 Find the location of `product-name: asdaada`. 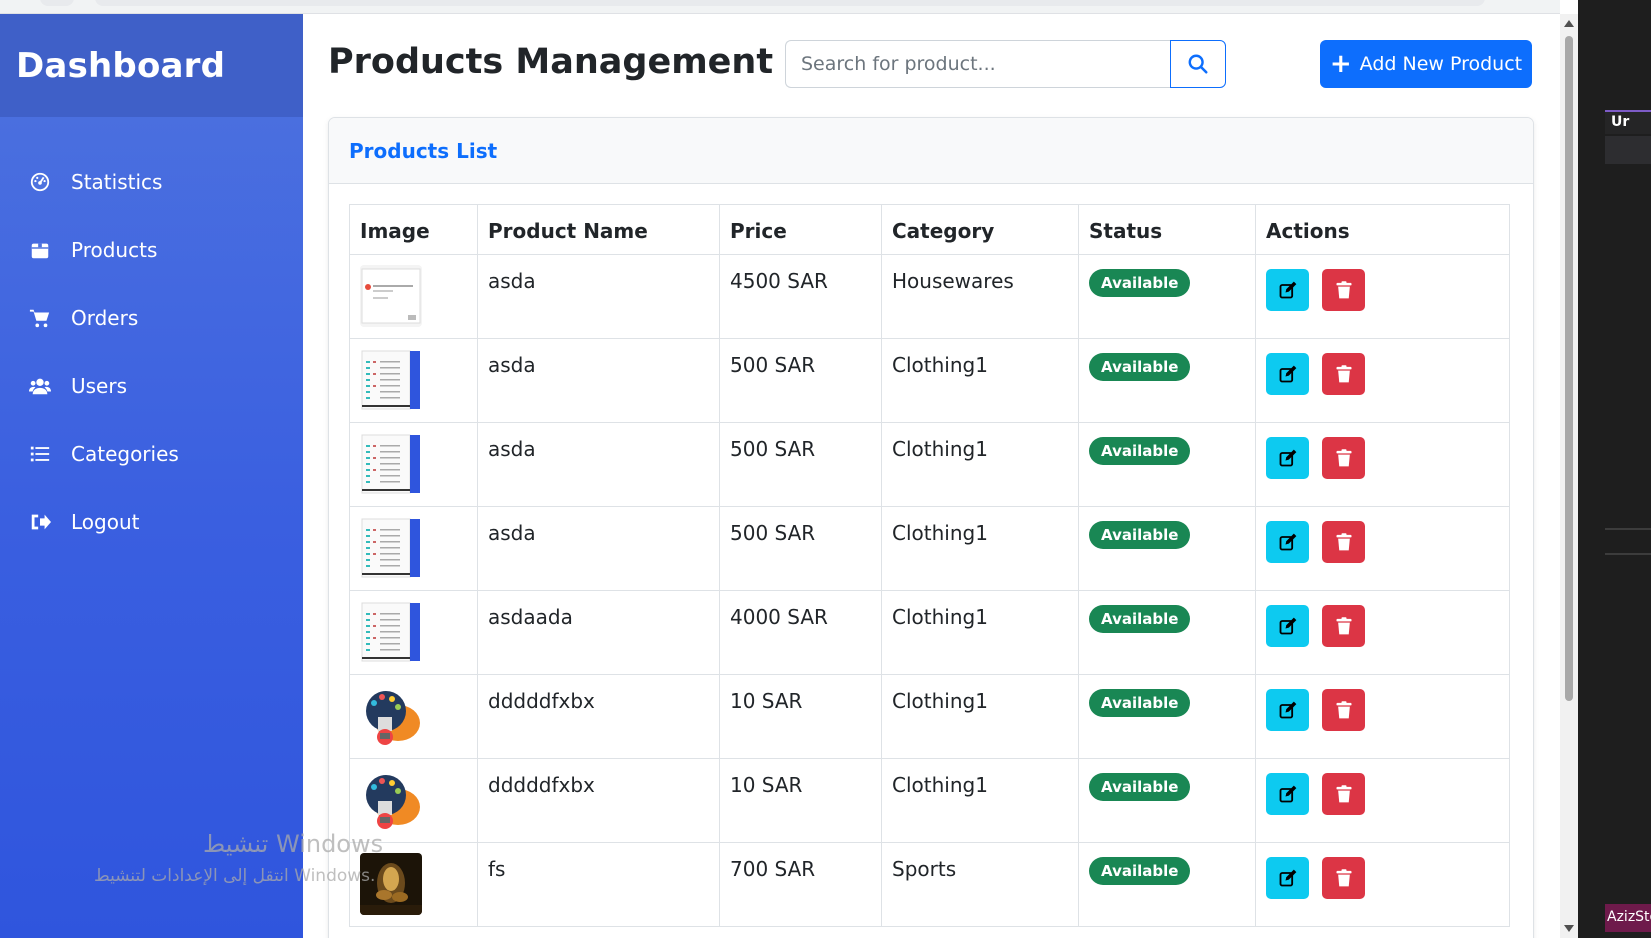

product-name: asdaada is located at coordinates (598, 632).